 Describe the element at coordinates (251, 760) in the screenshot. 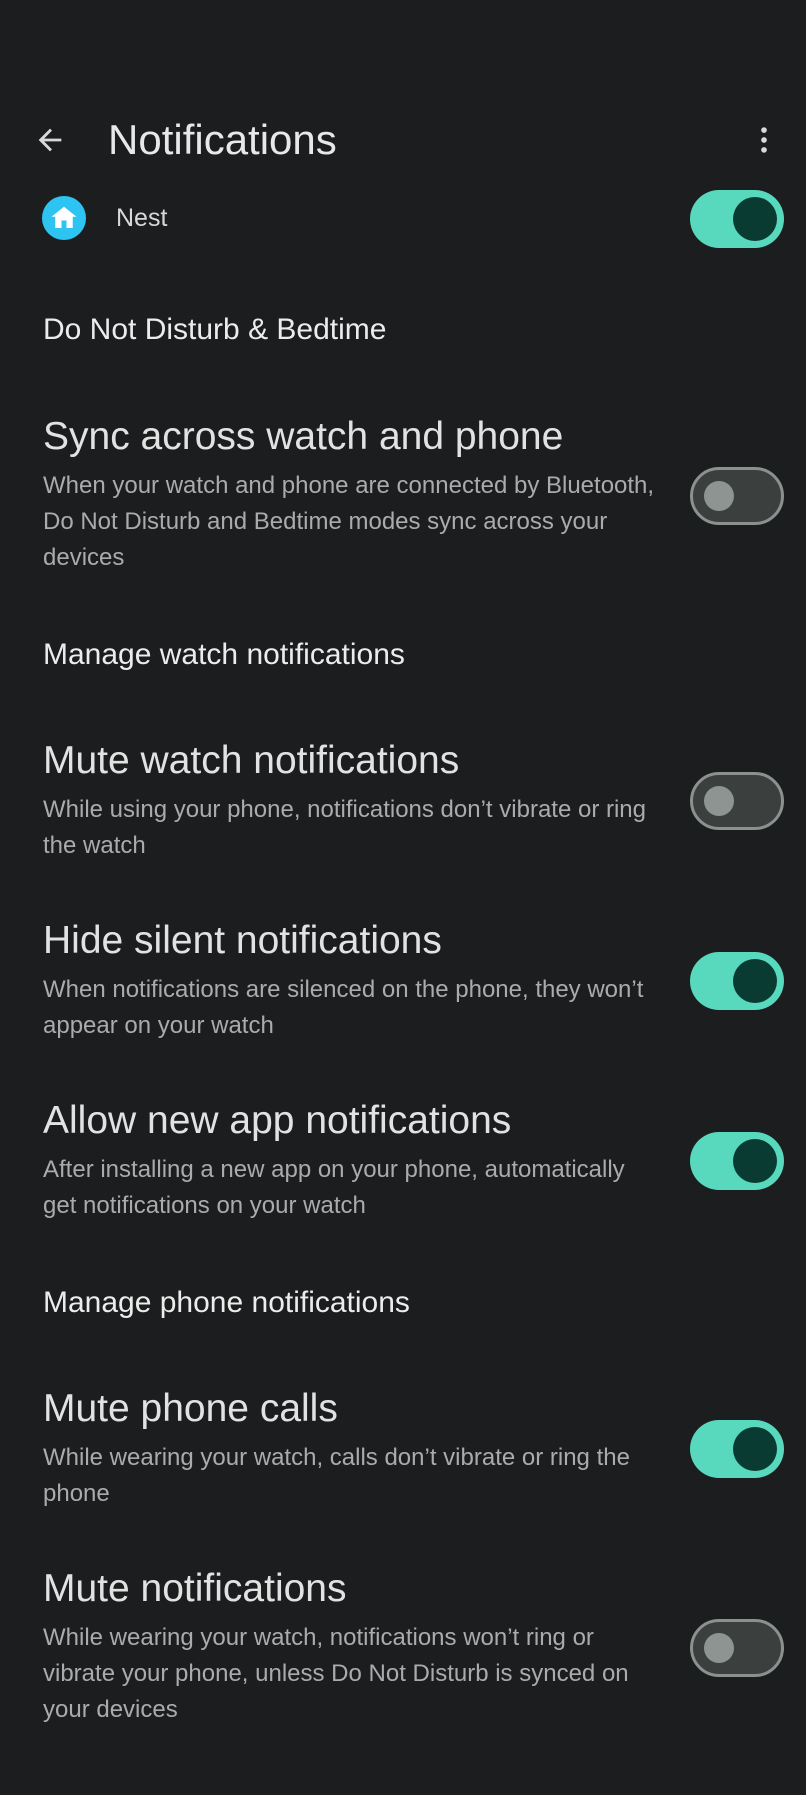

I see `setting-title: Mute watch notifications` at that location.